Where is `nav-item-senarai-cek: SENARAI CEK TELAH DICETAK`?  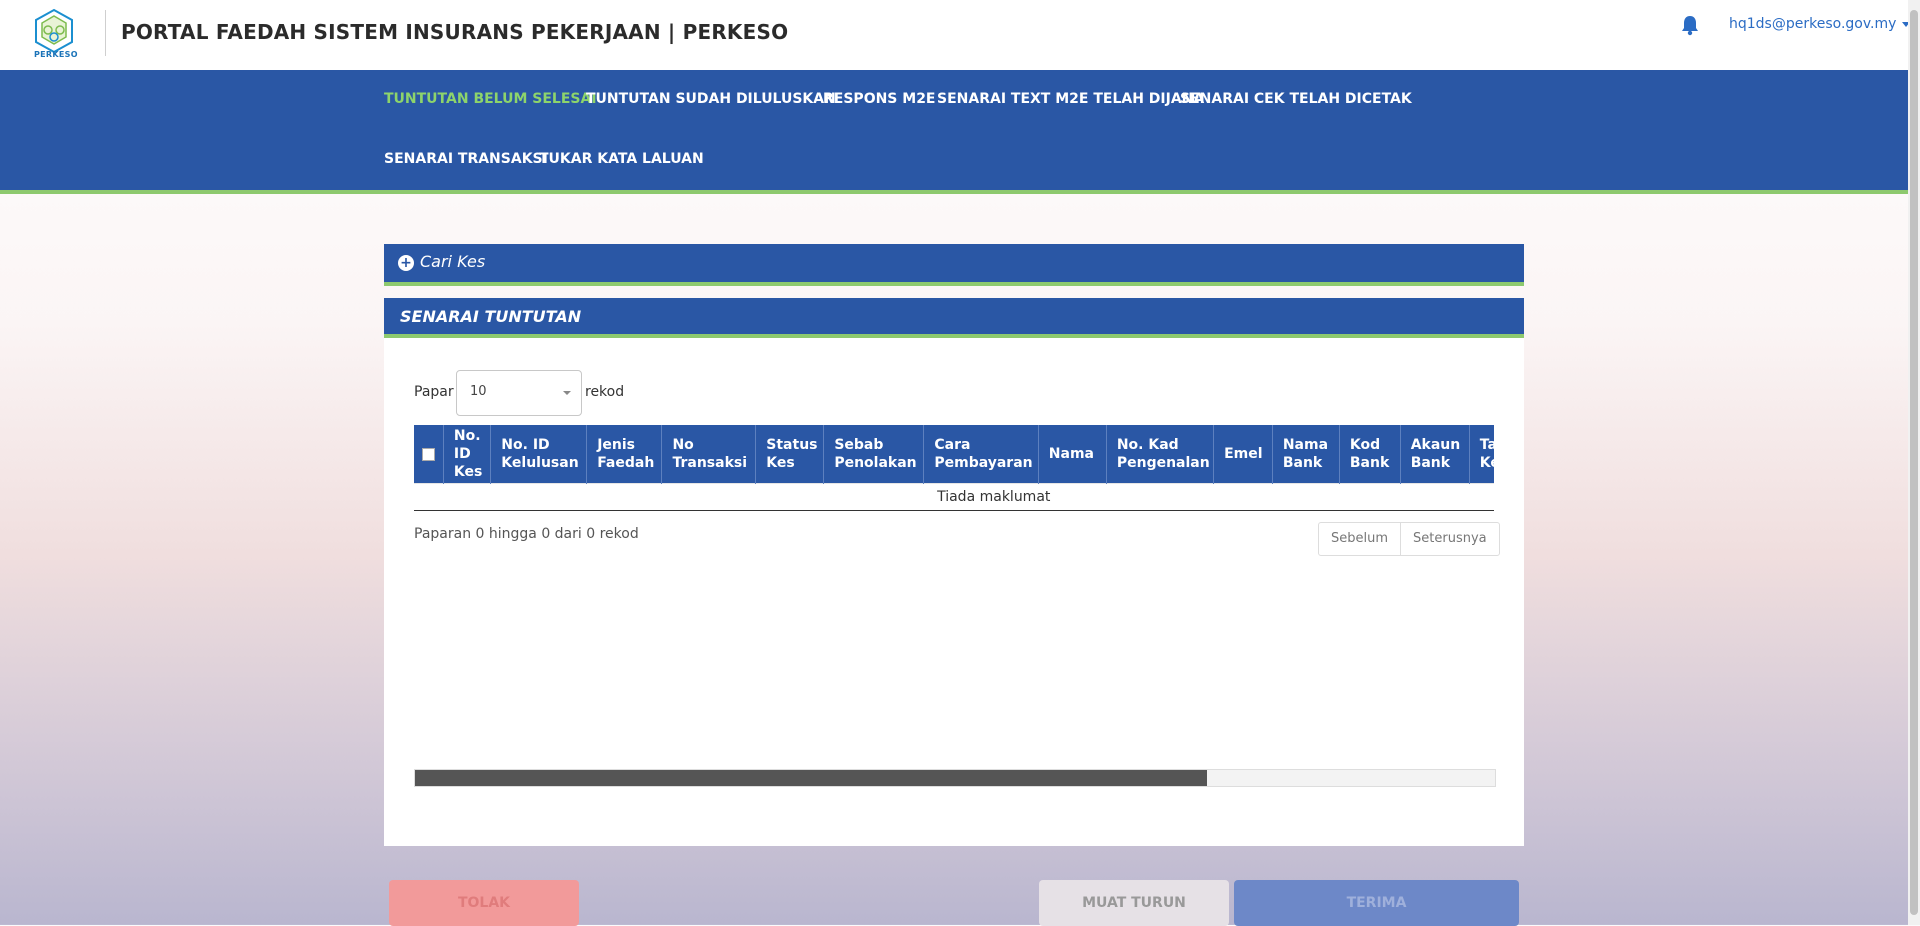
nav-item-senarai-cek: SENARAI CEK TELAH DICETAK is located at coordinates (1296, 99).